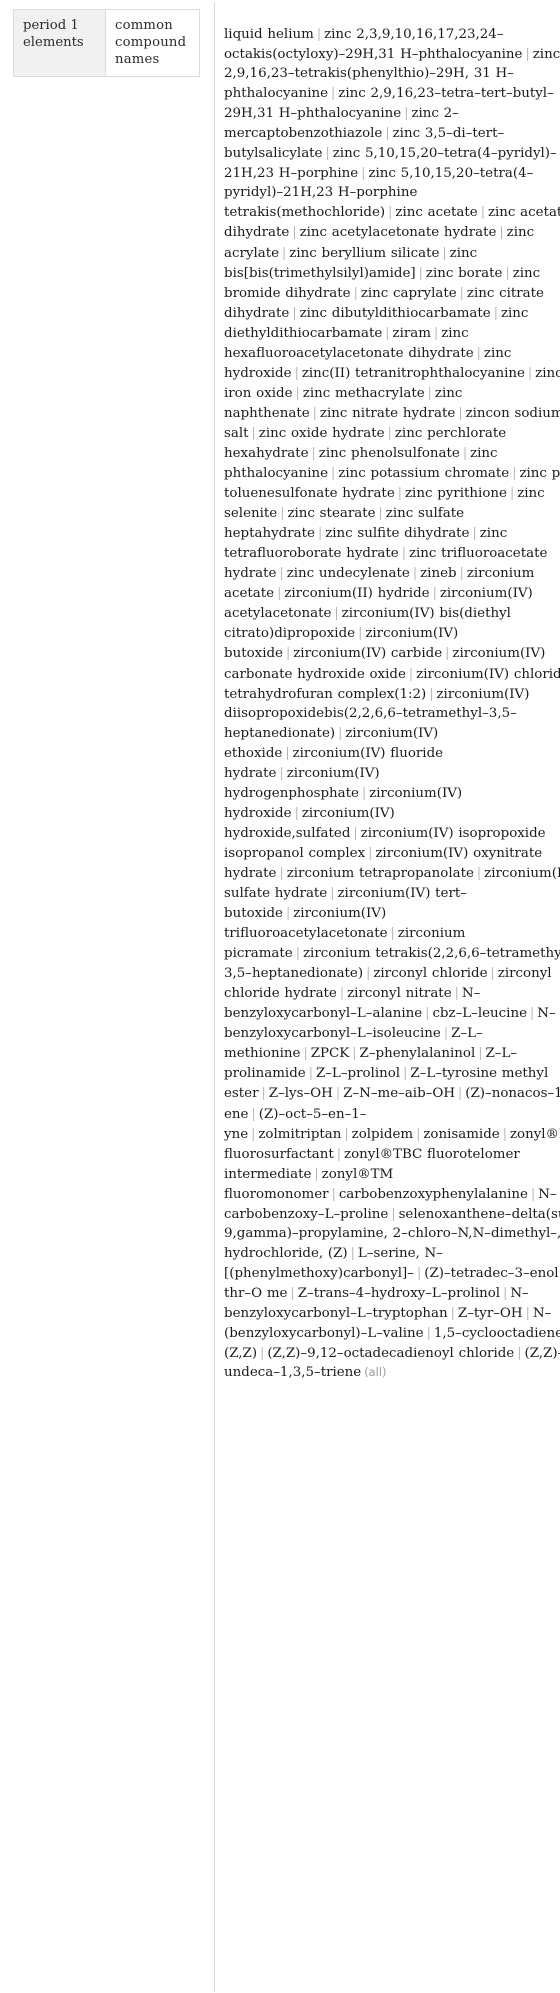 The width and height of the screenshot is (560, 1993). What do you see at coordinates (490, 1313) in the screenshot?
I see `compound-name-item: Z–tyr–OH` at bounding box center [490, 1313].